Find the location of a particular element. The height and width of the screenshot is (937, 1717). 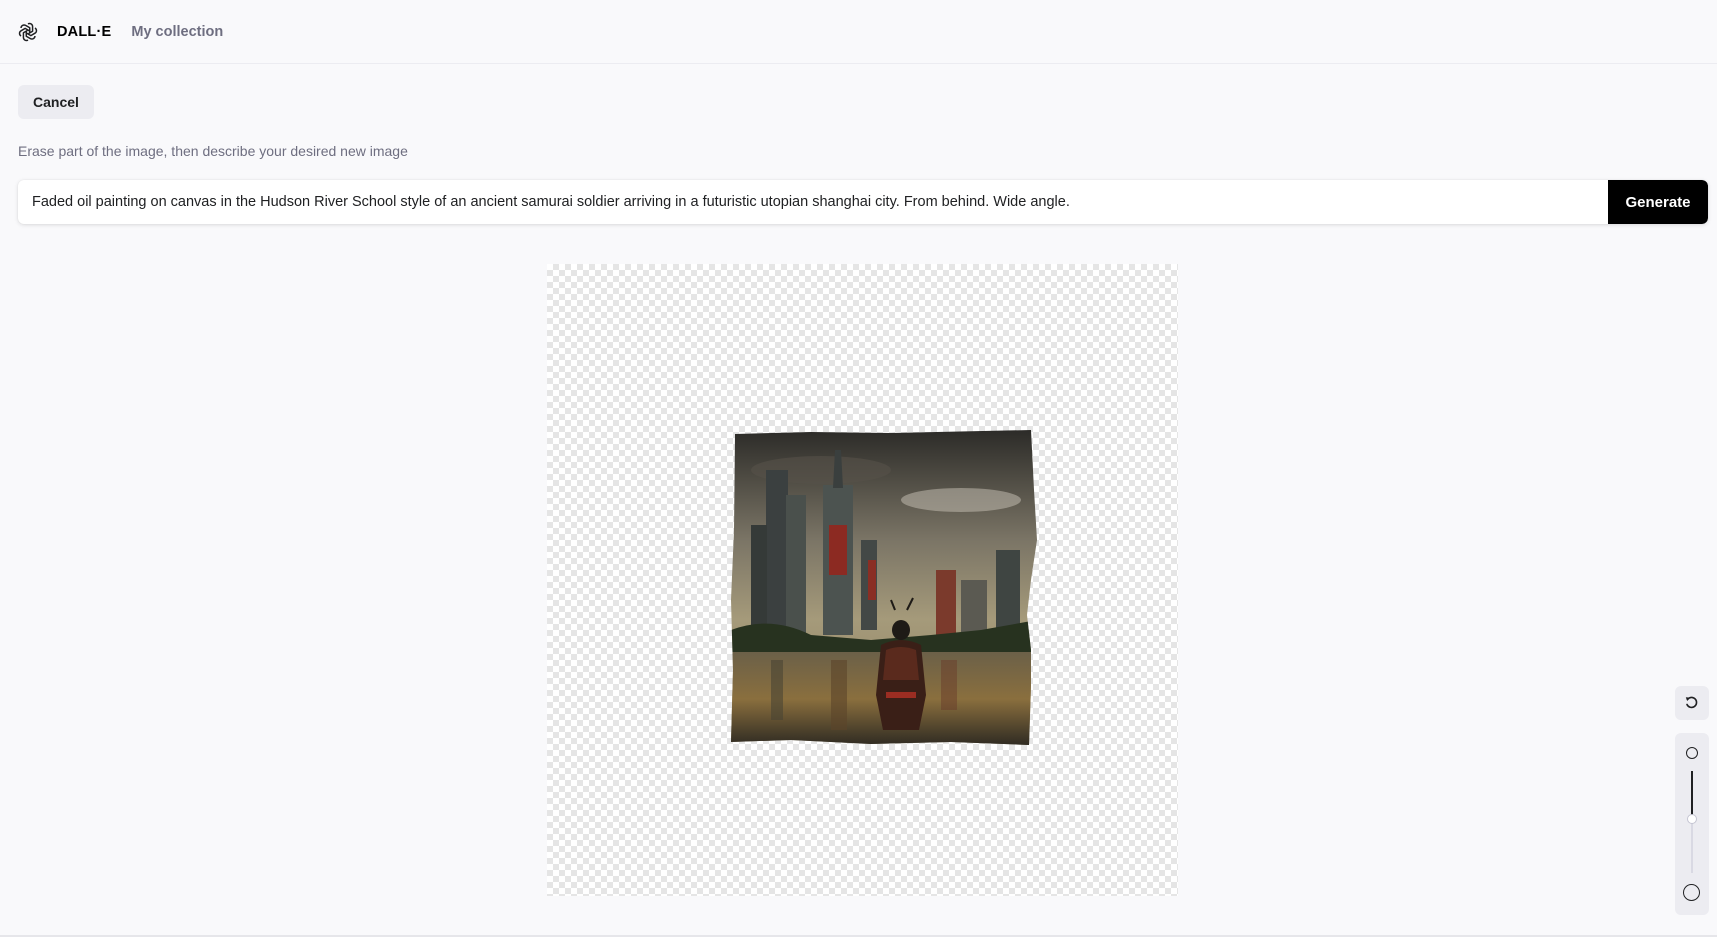

openai-logo-icon is located at coordinates (28, 32).